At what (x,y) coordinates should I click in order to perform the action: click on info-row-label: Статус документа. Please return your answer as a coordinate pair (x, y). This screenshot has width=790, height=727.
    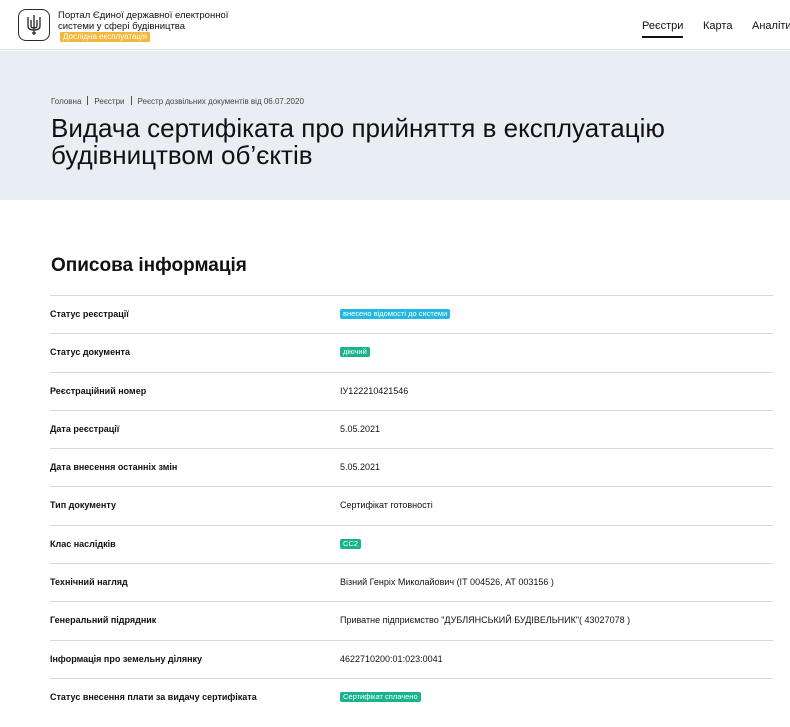
    Looking at the image, I should click on (90, 352).